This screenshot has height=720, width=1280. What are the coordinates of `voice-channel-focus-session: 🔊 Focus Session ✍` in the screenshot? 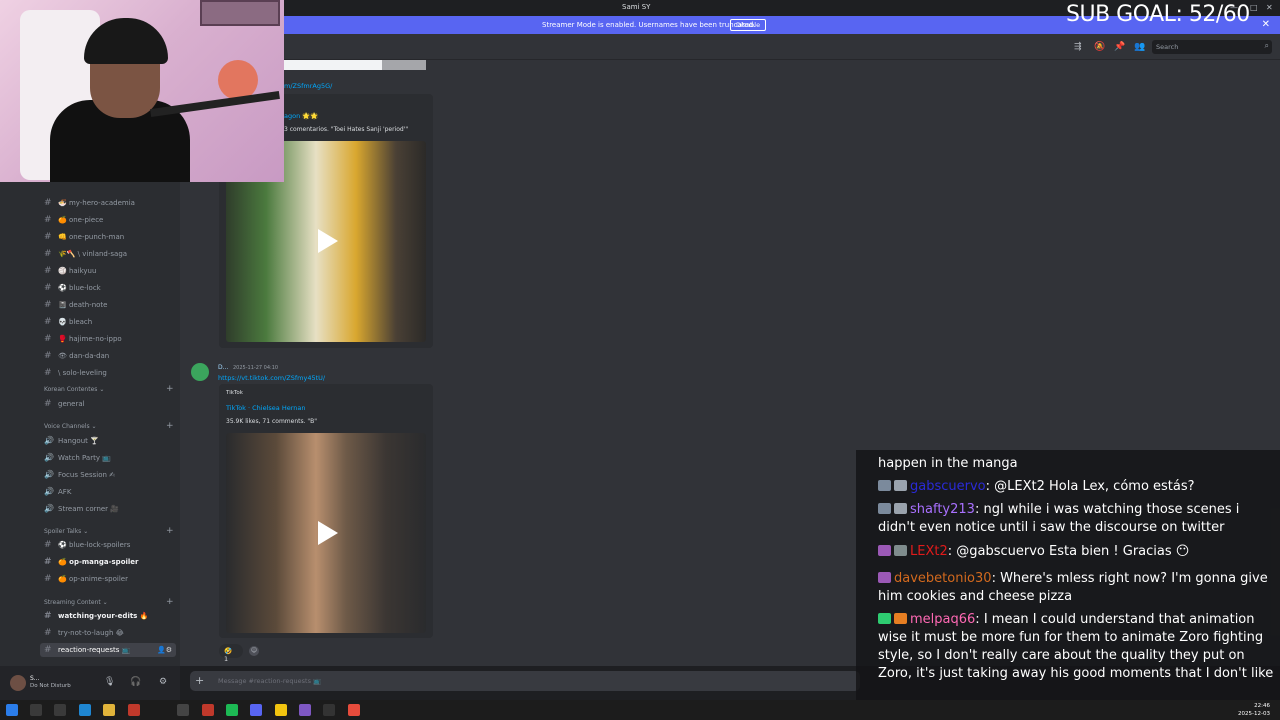 It's located at (79, 474).